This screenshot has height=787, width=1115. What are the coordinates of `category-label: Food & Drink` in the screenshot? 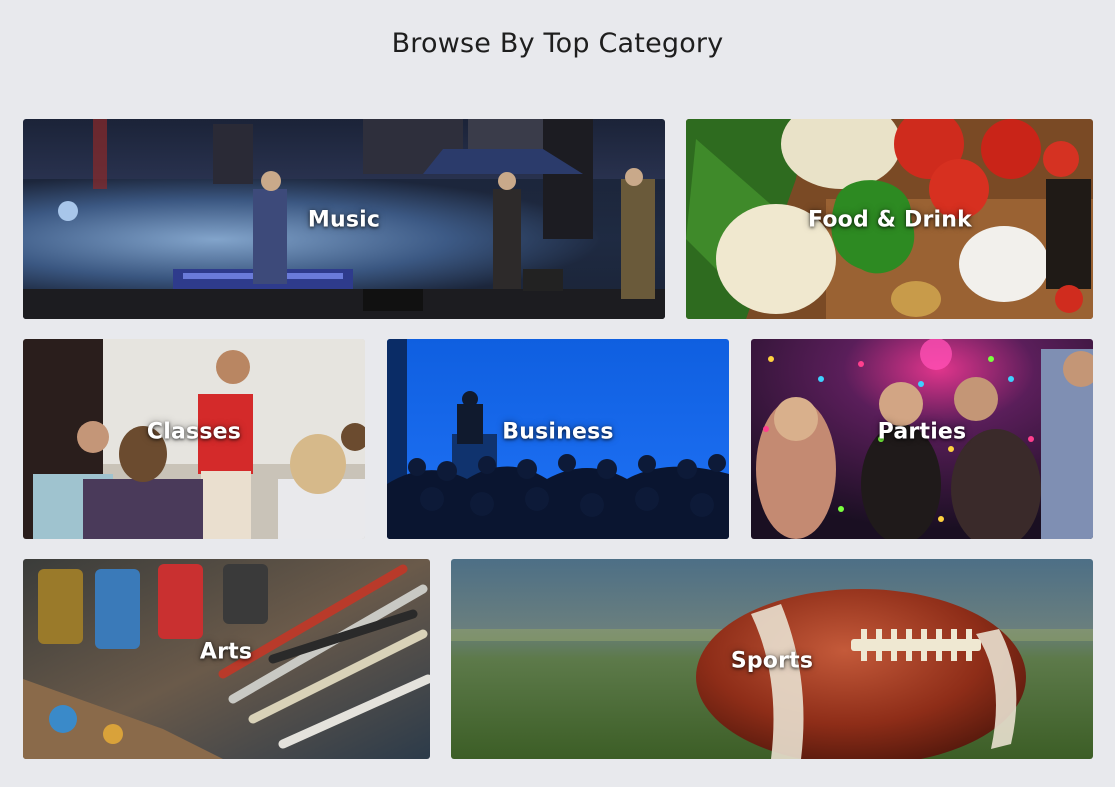 It's located at (890, 220).